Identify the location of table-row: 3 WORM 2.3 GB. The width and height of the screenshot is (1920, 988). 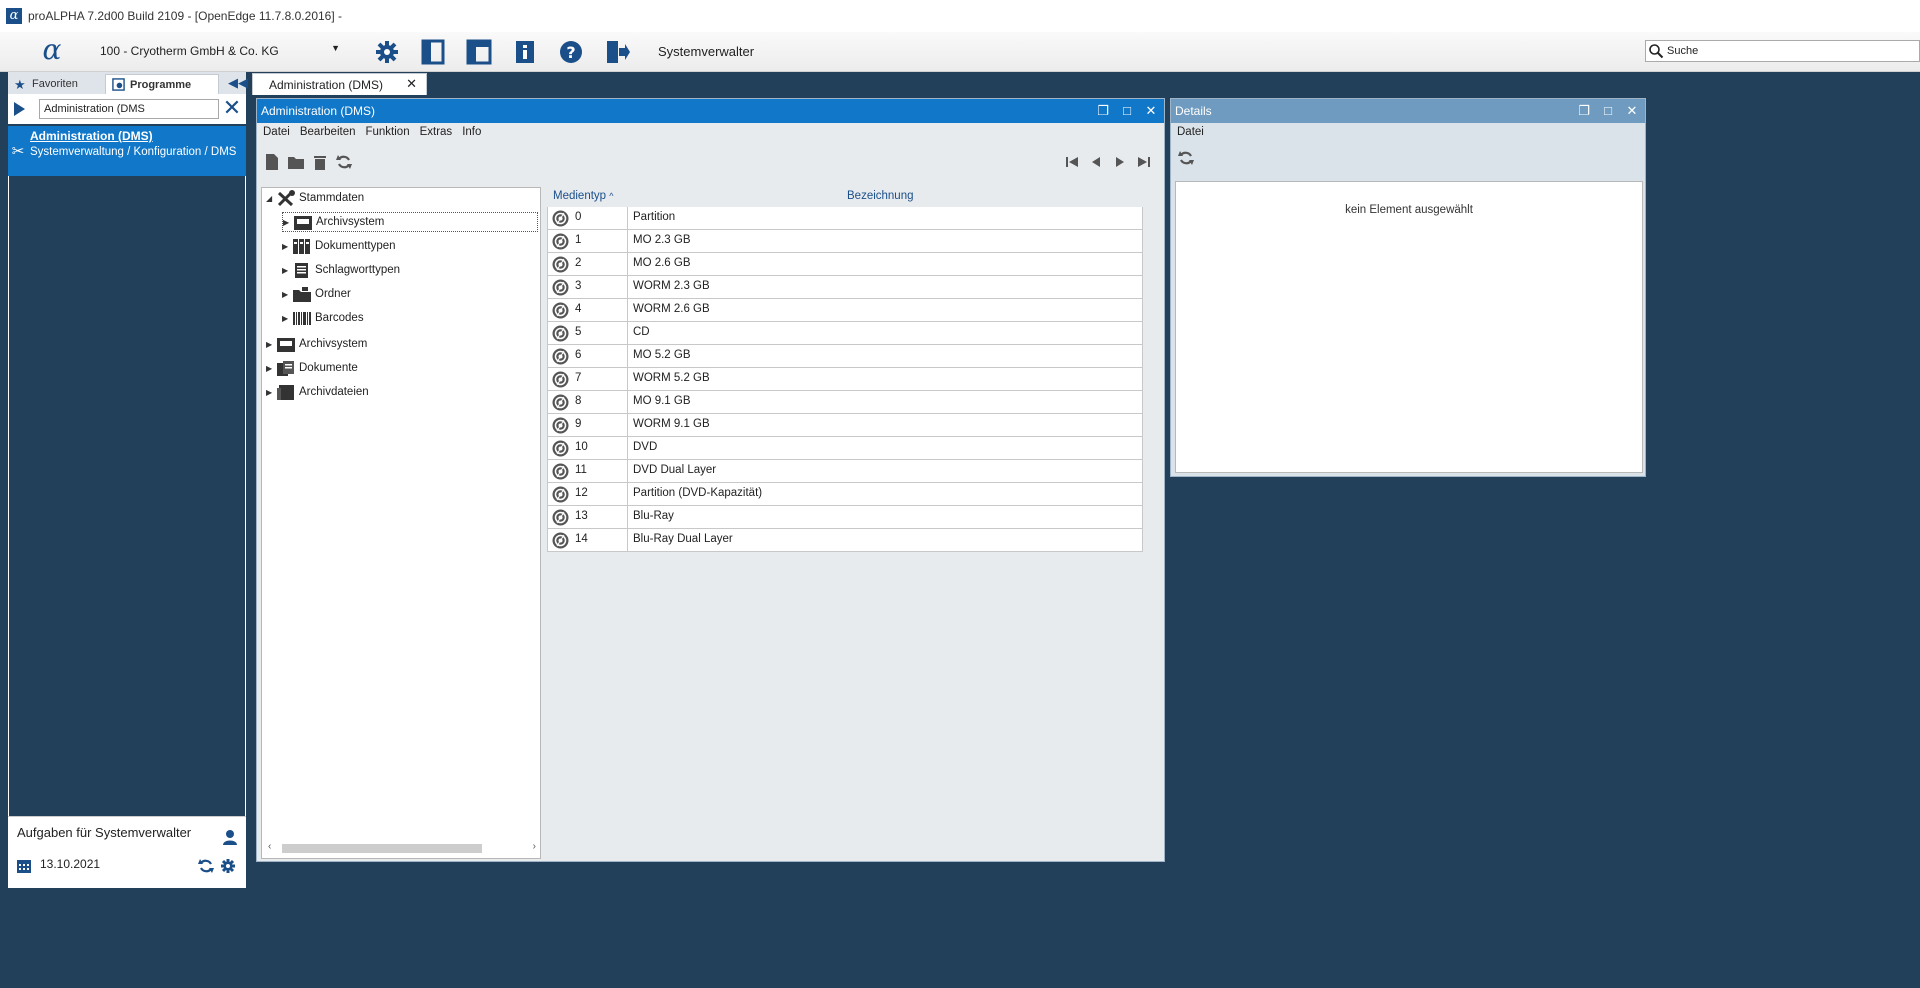
(845, 287).